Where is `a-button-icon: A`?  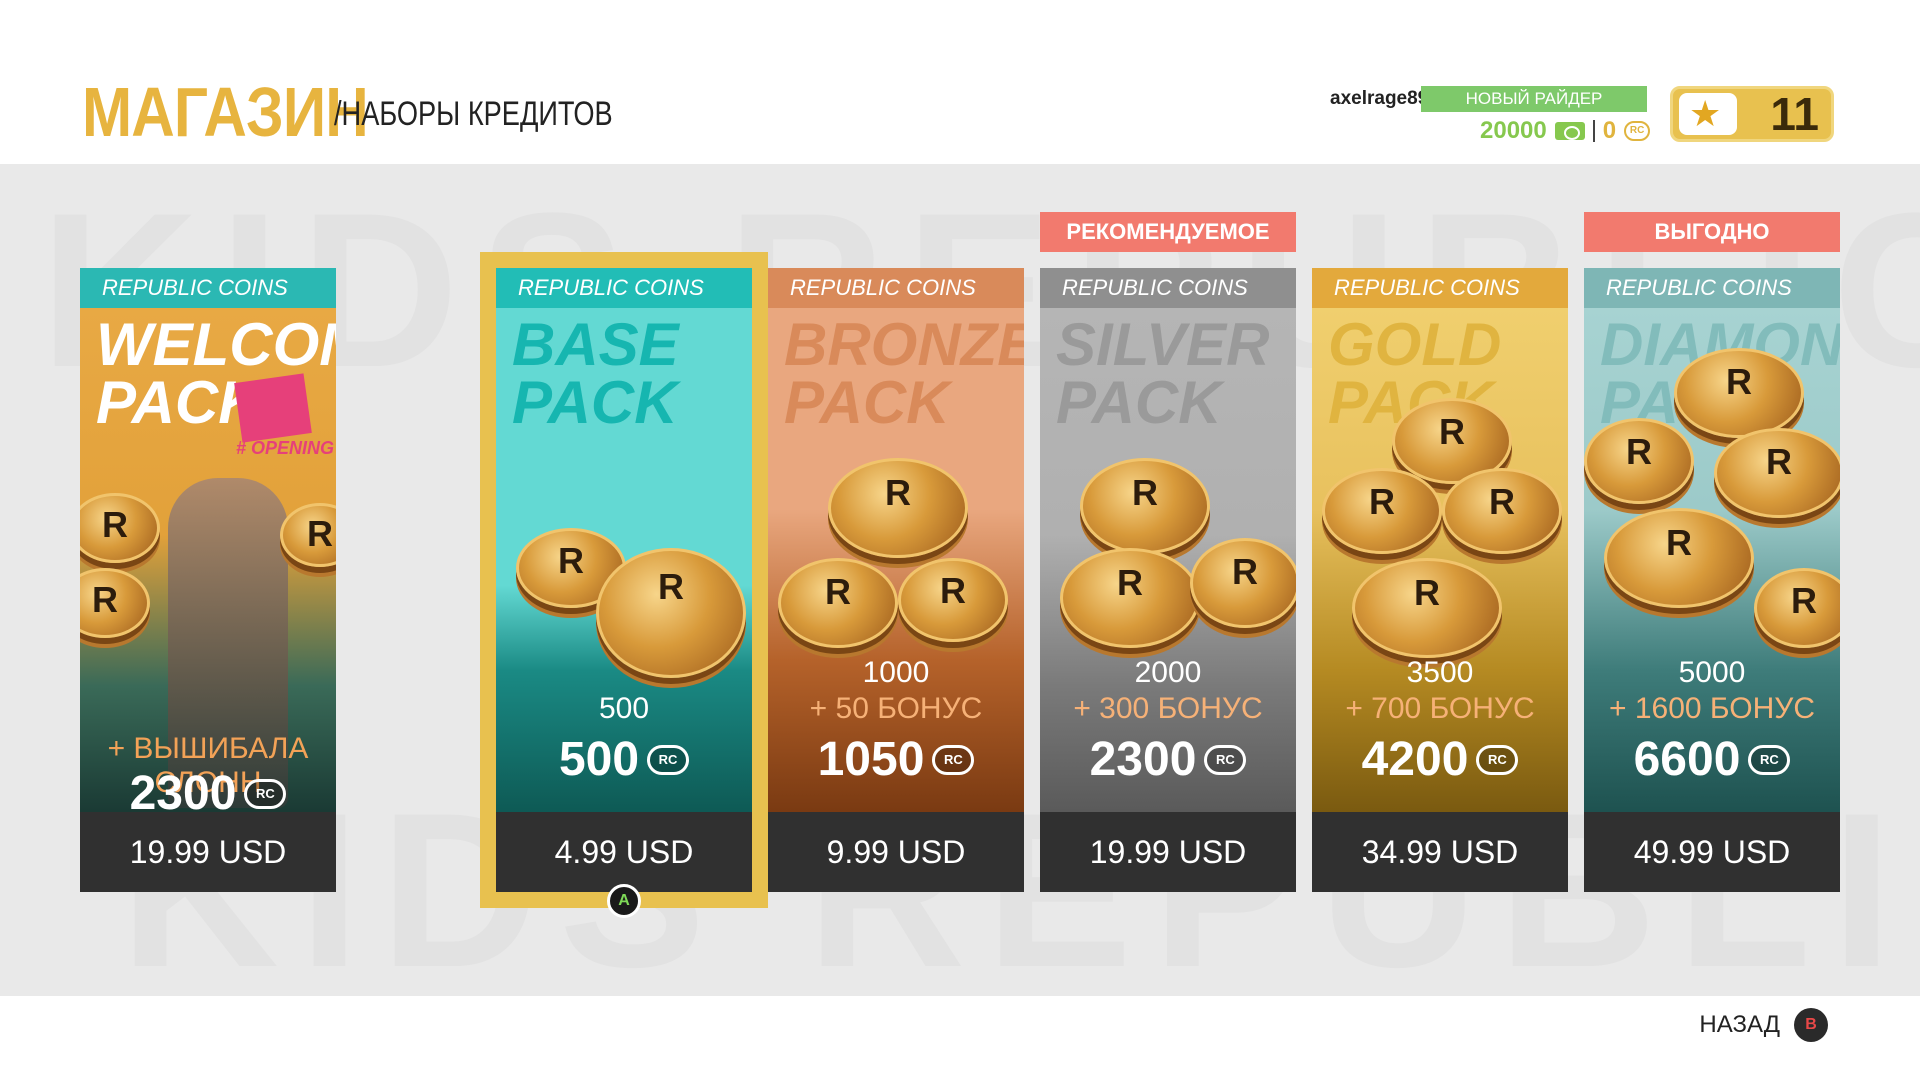
a-button-icon: A is located at coordinates (624, 901).